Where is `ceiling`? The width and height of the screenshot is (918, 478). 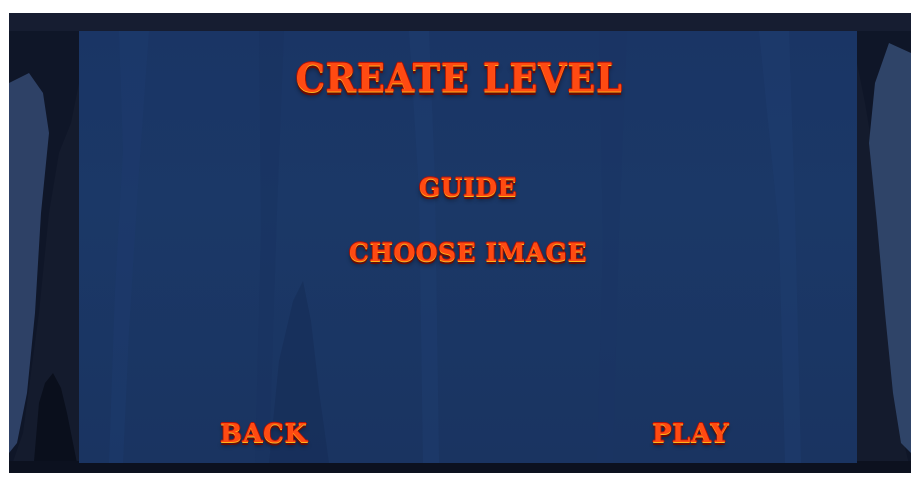
ceiling is located at coordinates (460, 22).